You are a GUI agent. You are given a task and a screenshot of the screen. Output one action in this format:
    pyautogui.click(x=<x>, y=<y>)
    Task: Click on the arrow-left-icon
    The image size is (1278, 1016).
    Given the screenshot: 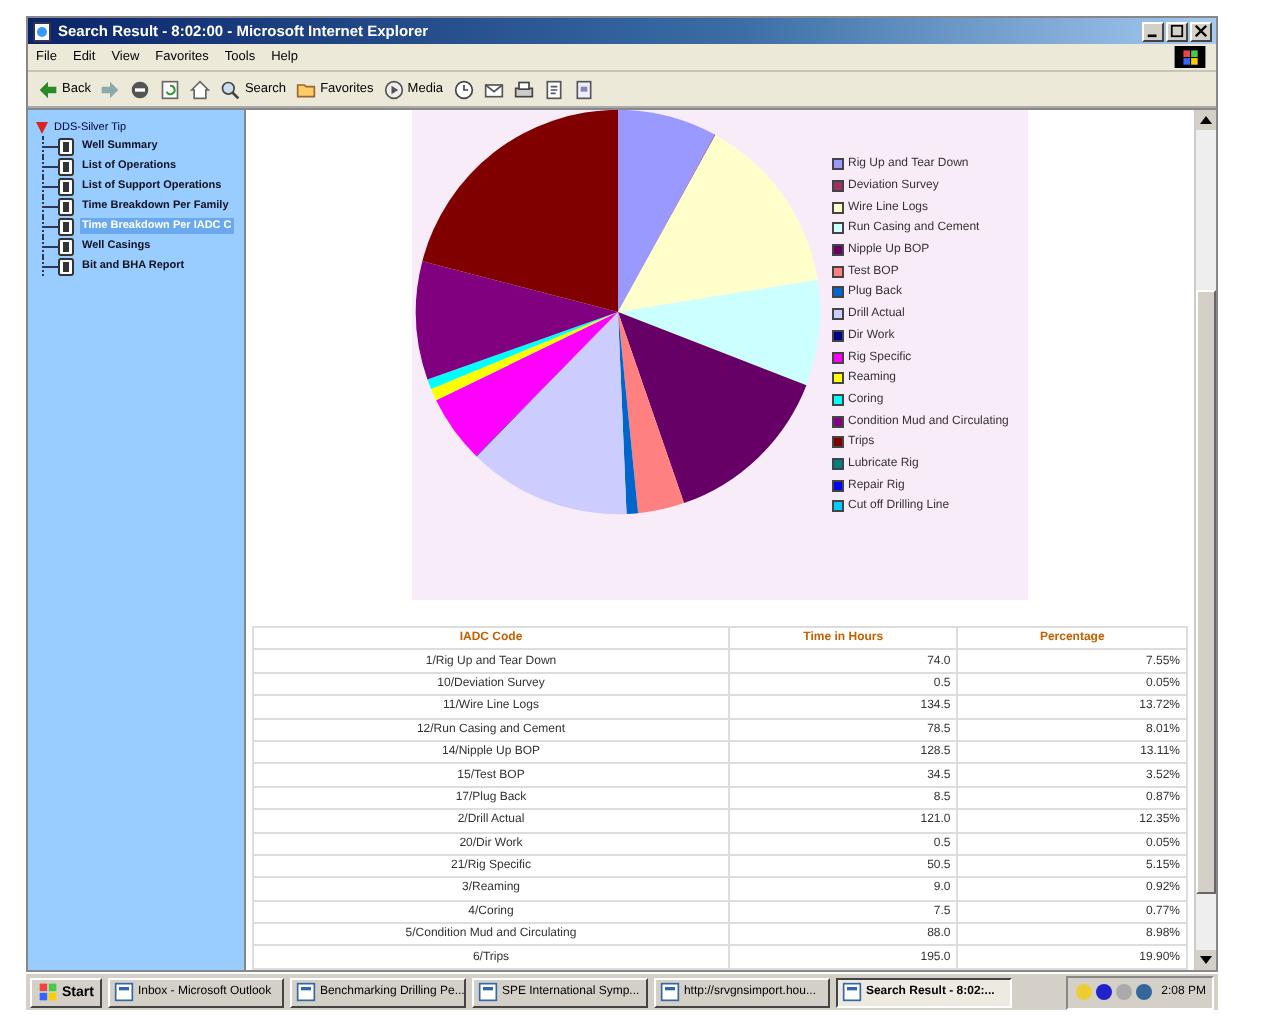 What is the action you would take?
    pyautogui.click(x=48, y=89)
    